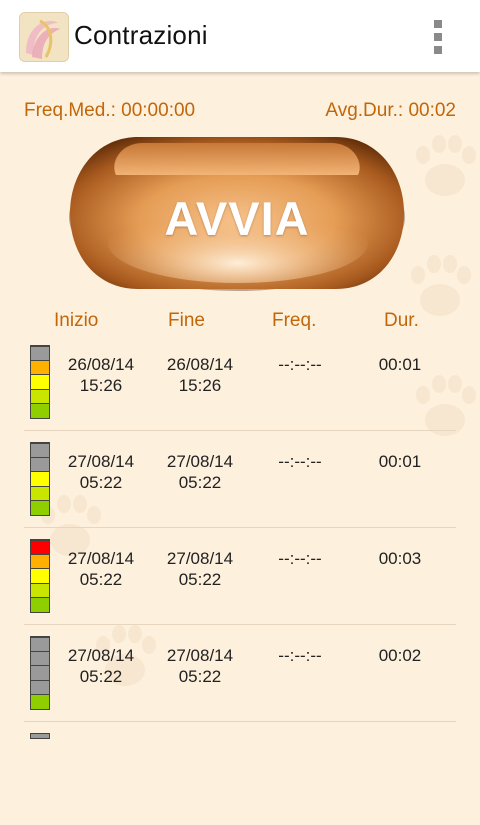 Image resolution: width=480 pixels, height=825 pixels. Describe the element at coordinates (240, 113) in the screenshot. I see `stats-bar: Freq.Med.: 00:00:00 Avg.Dur.: 00:02` at that location.